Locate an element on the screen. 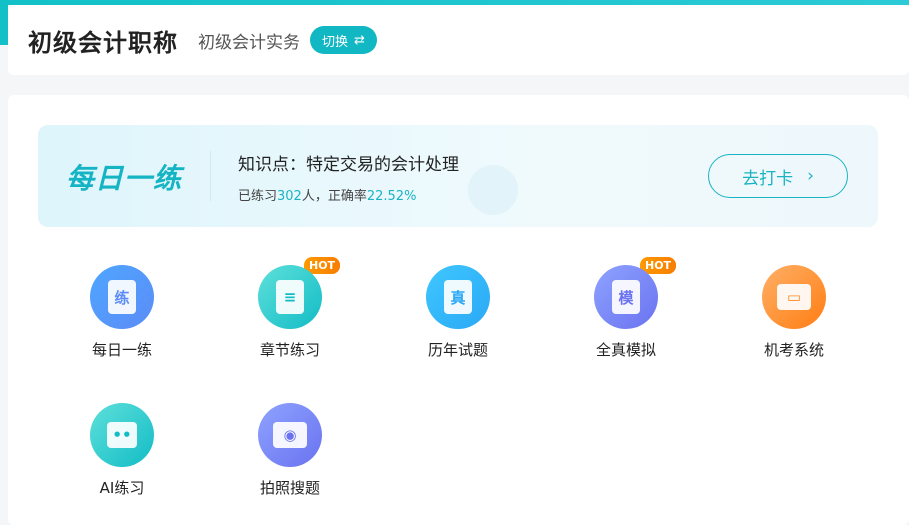 This screenshot has height=525, width=909. practice-count: 302 is located at coordinates (289, 196).